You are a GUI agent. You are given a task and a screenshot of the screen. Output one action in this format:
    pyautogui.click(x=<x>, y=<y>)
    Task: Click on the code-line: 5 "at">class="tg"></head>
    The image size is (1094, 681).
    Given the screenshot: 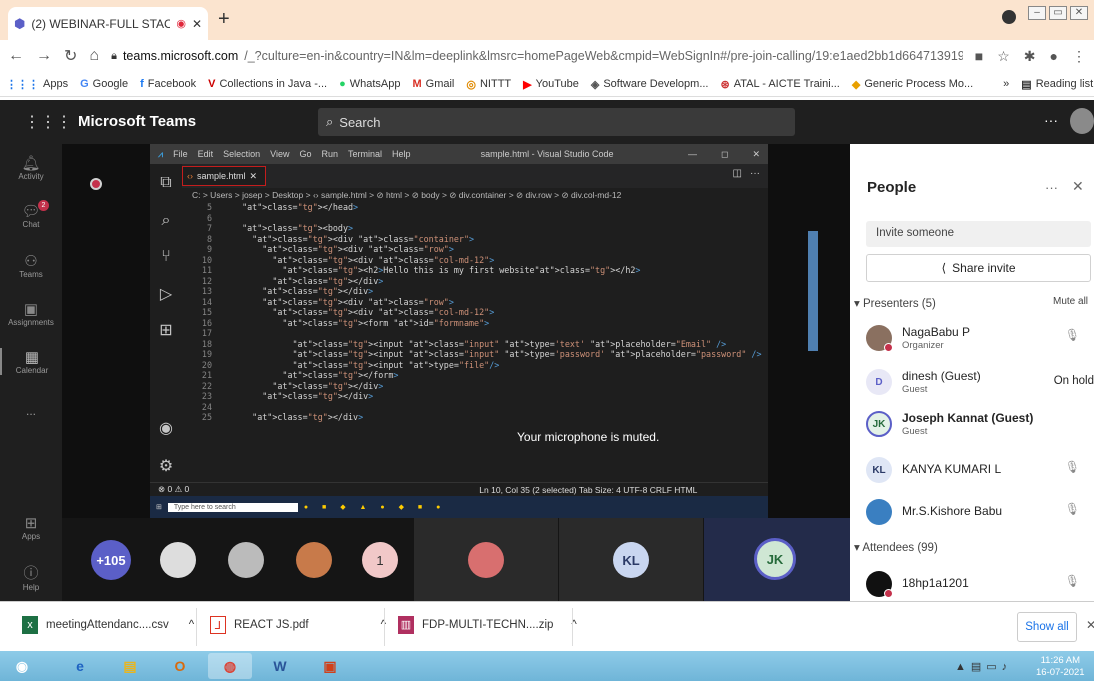 What is the action you would take?
    pyautogui.click(x=270, y=207)
    